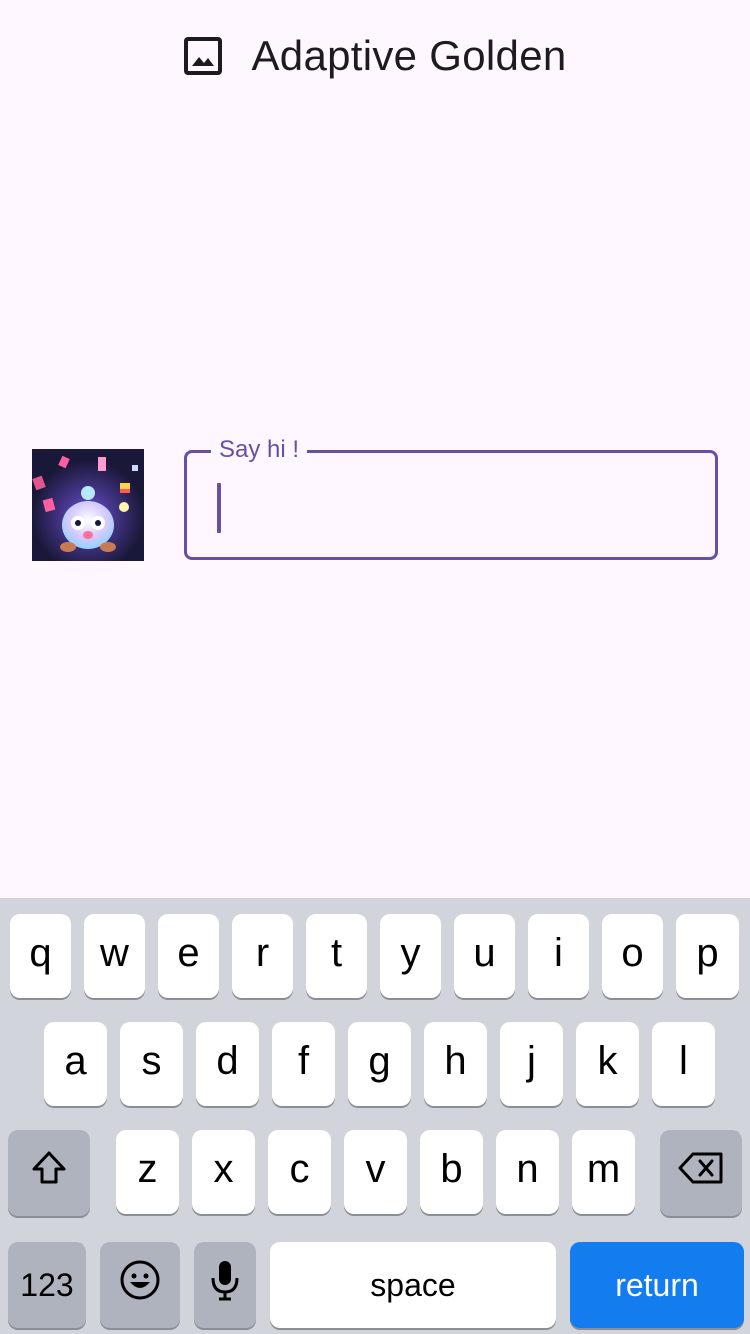 This screenshot has width=750, height=1334. What do you see at coordinates (413, 1285) in the screenshot?
I see `space-key: space` at bounding box center [413, 1285].